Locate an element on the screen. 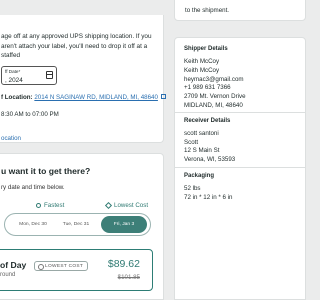  dropoff-location-link: 2014 N SAGINAW RD, MIDLAND, MI, 48640 is located at coordinates (96, 97).